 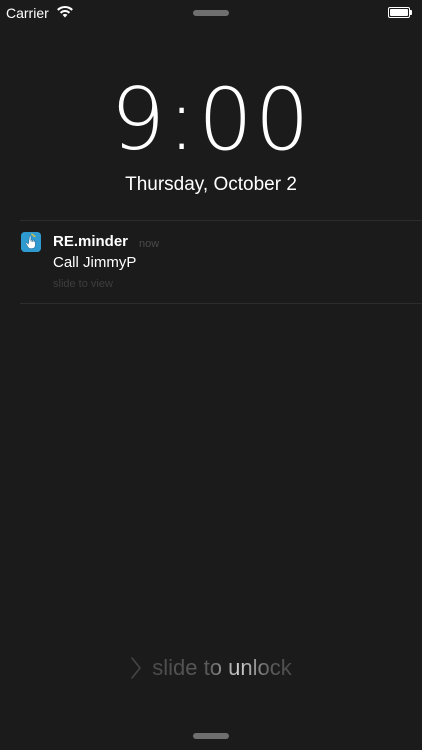 What do you see at coordinates (136, 668) in the screenshot?
I see `chevron-right-icon` at bounding box center [136, 668].